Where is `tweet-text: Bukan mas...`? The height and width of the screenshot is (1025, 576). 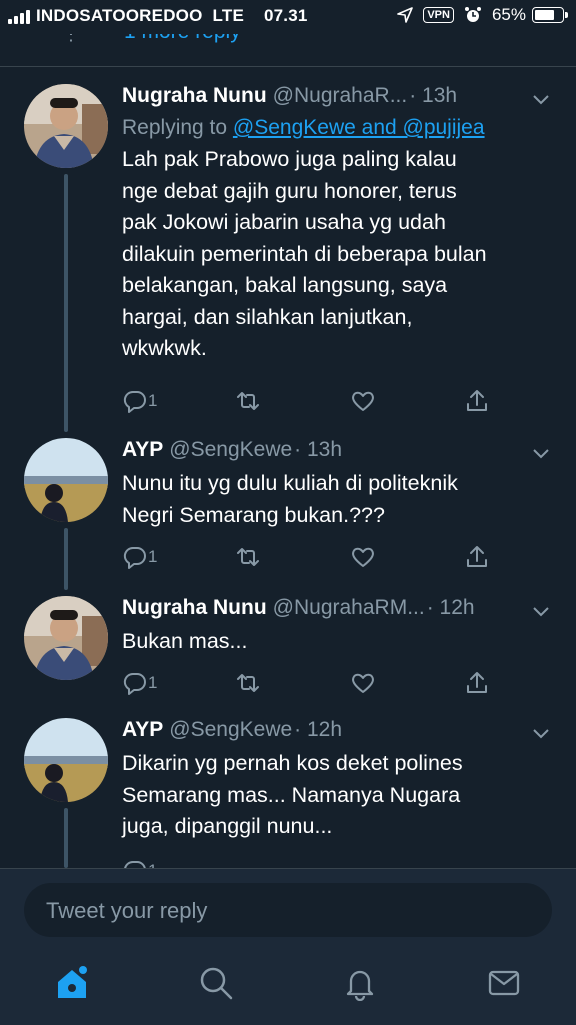 tweet-text: Bukan mas... is located at coordinates (185, 641).